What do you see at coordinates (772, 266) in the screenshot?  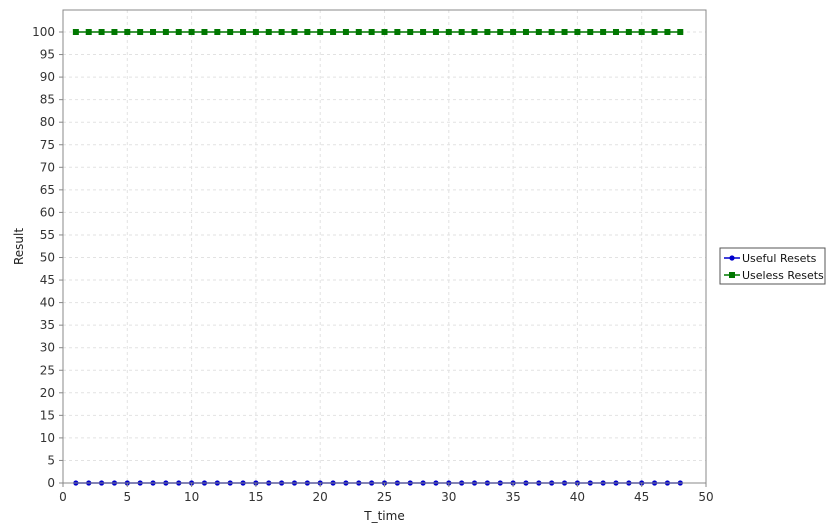 I see `legend: Useful Resets Useless Resets` at bounding box center [772, 266].